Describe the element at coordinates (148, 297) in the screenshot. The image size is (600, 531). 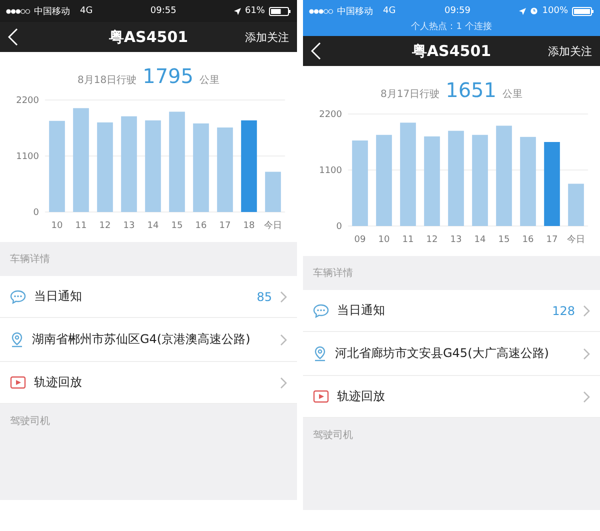
I see `detail-row: 当日通知 85` at that location.